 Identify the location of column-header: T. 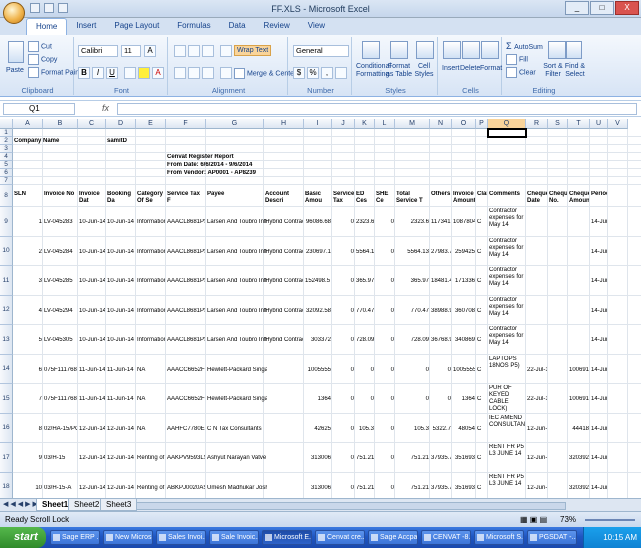
(579, 124).